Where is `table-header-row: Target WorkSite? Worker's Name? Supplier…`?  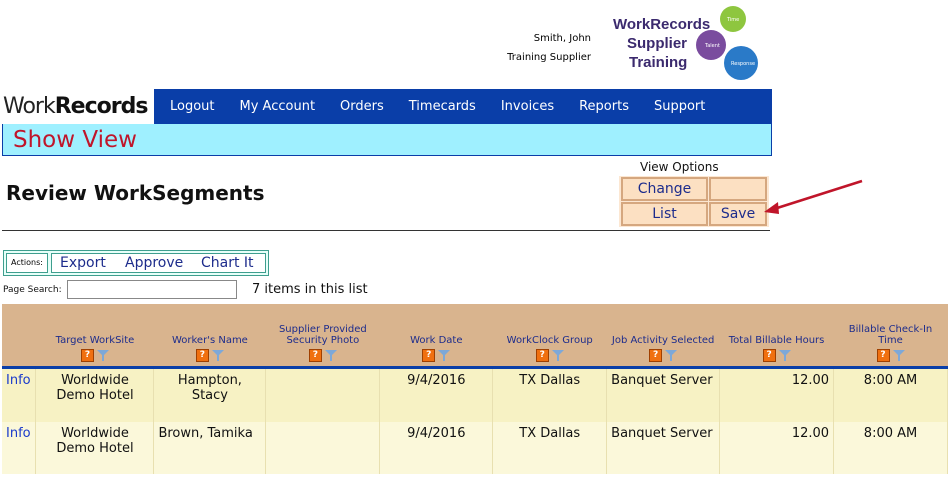
table-header-row: Target WorkSite? Worker's Name? Supplier… is located at coordinates (475, 336).